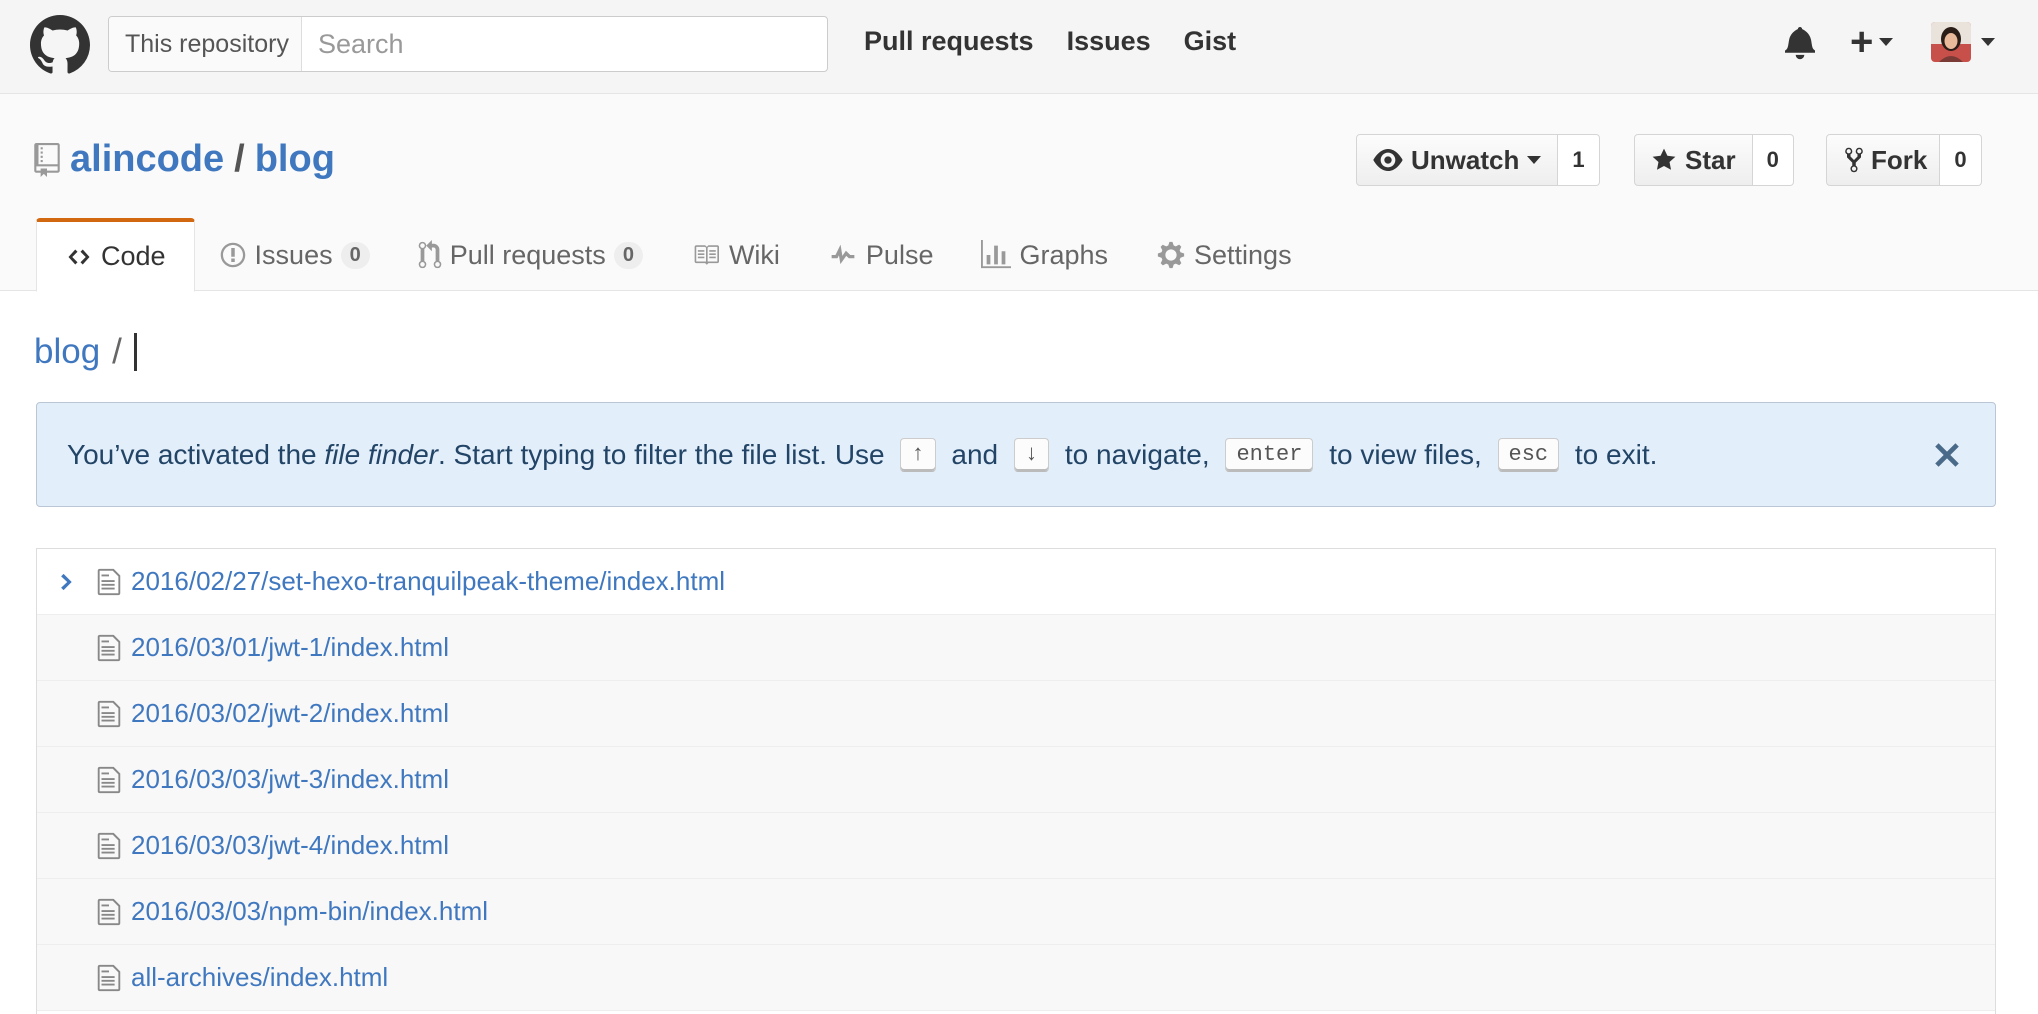 This screenshot has width=2038, height=1014. I want to click on fork-button: Fork, so click(1883, 160).